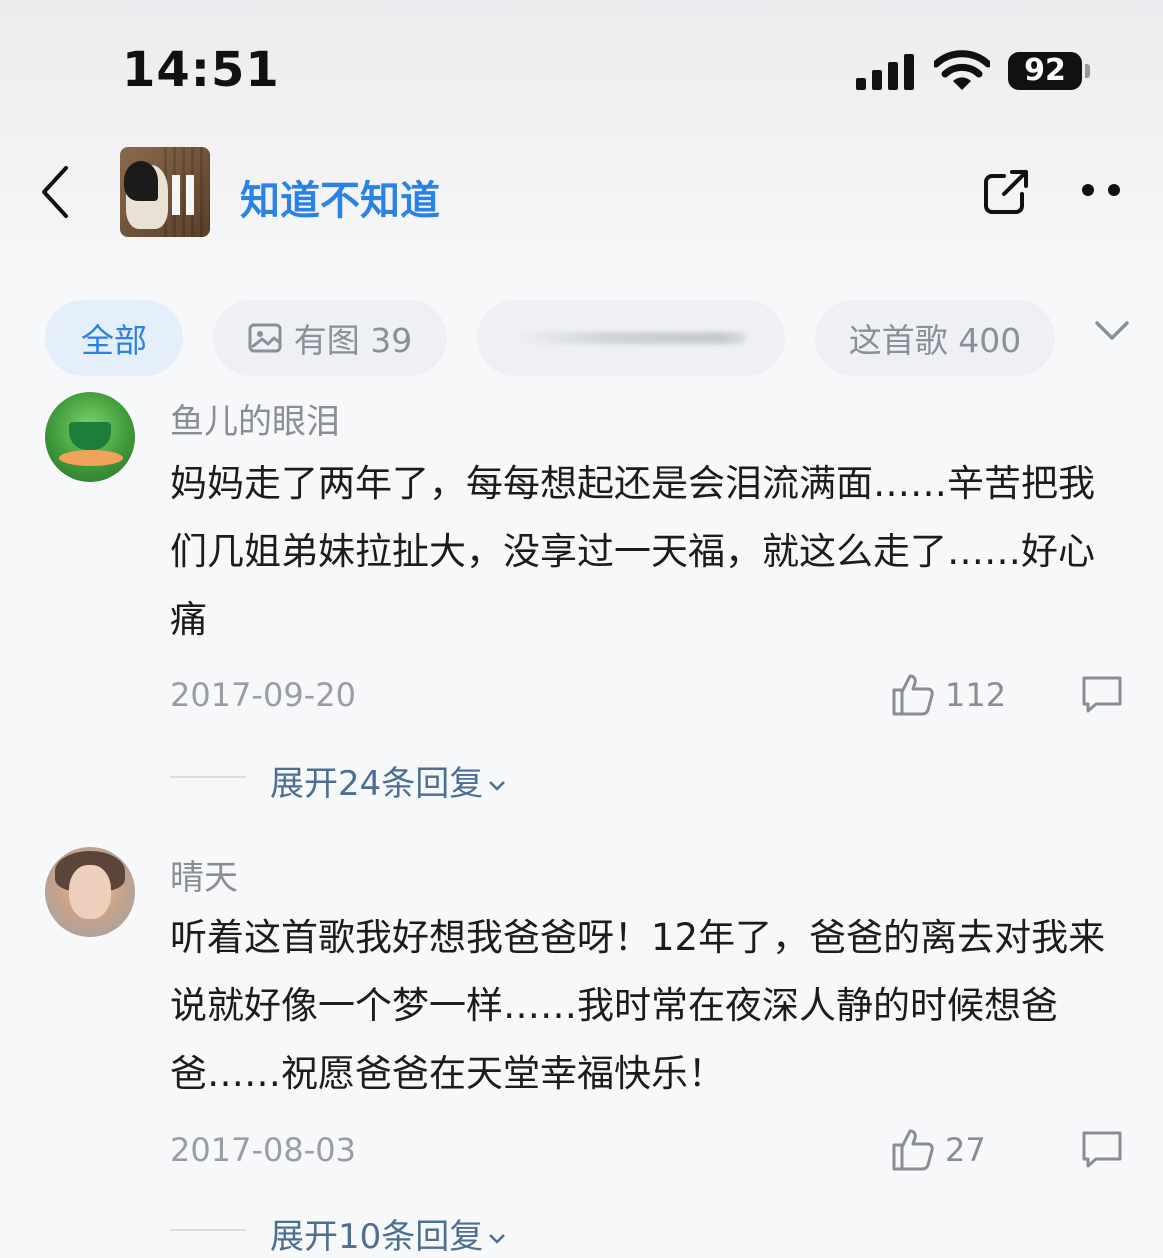 This screenshot has height=1258, width=1163. Describe the element at coordinates (377, 784) in the screenshot. I see `expand-replies-label: 展开24条回复` at that location.